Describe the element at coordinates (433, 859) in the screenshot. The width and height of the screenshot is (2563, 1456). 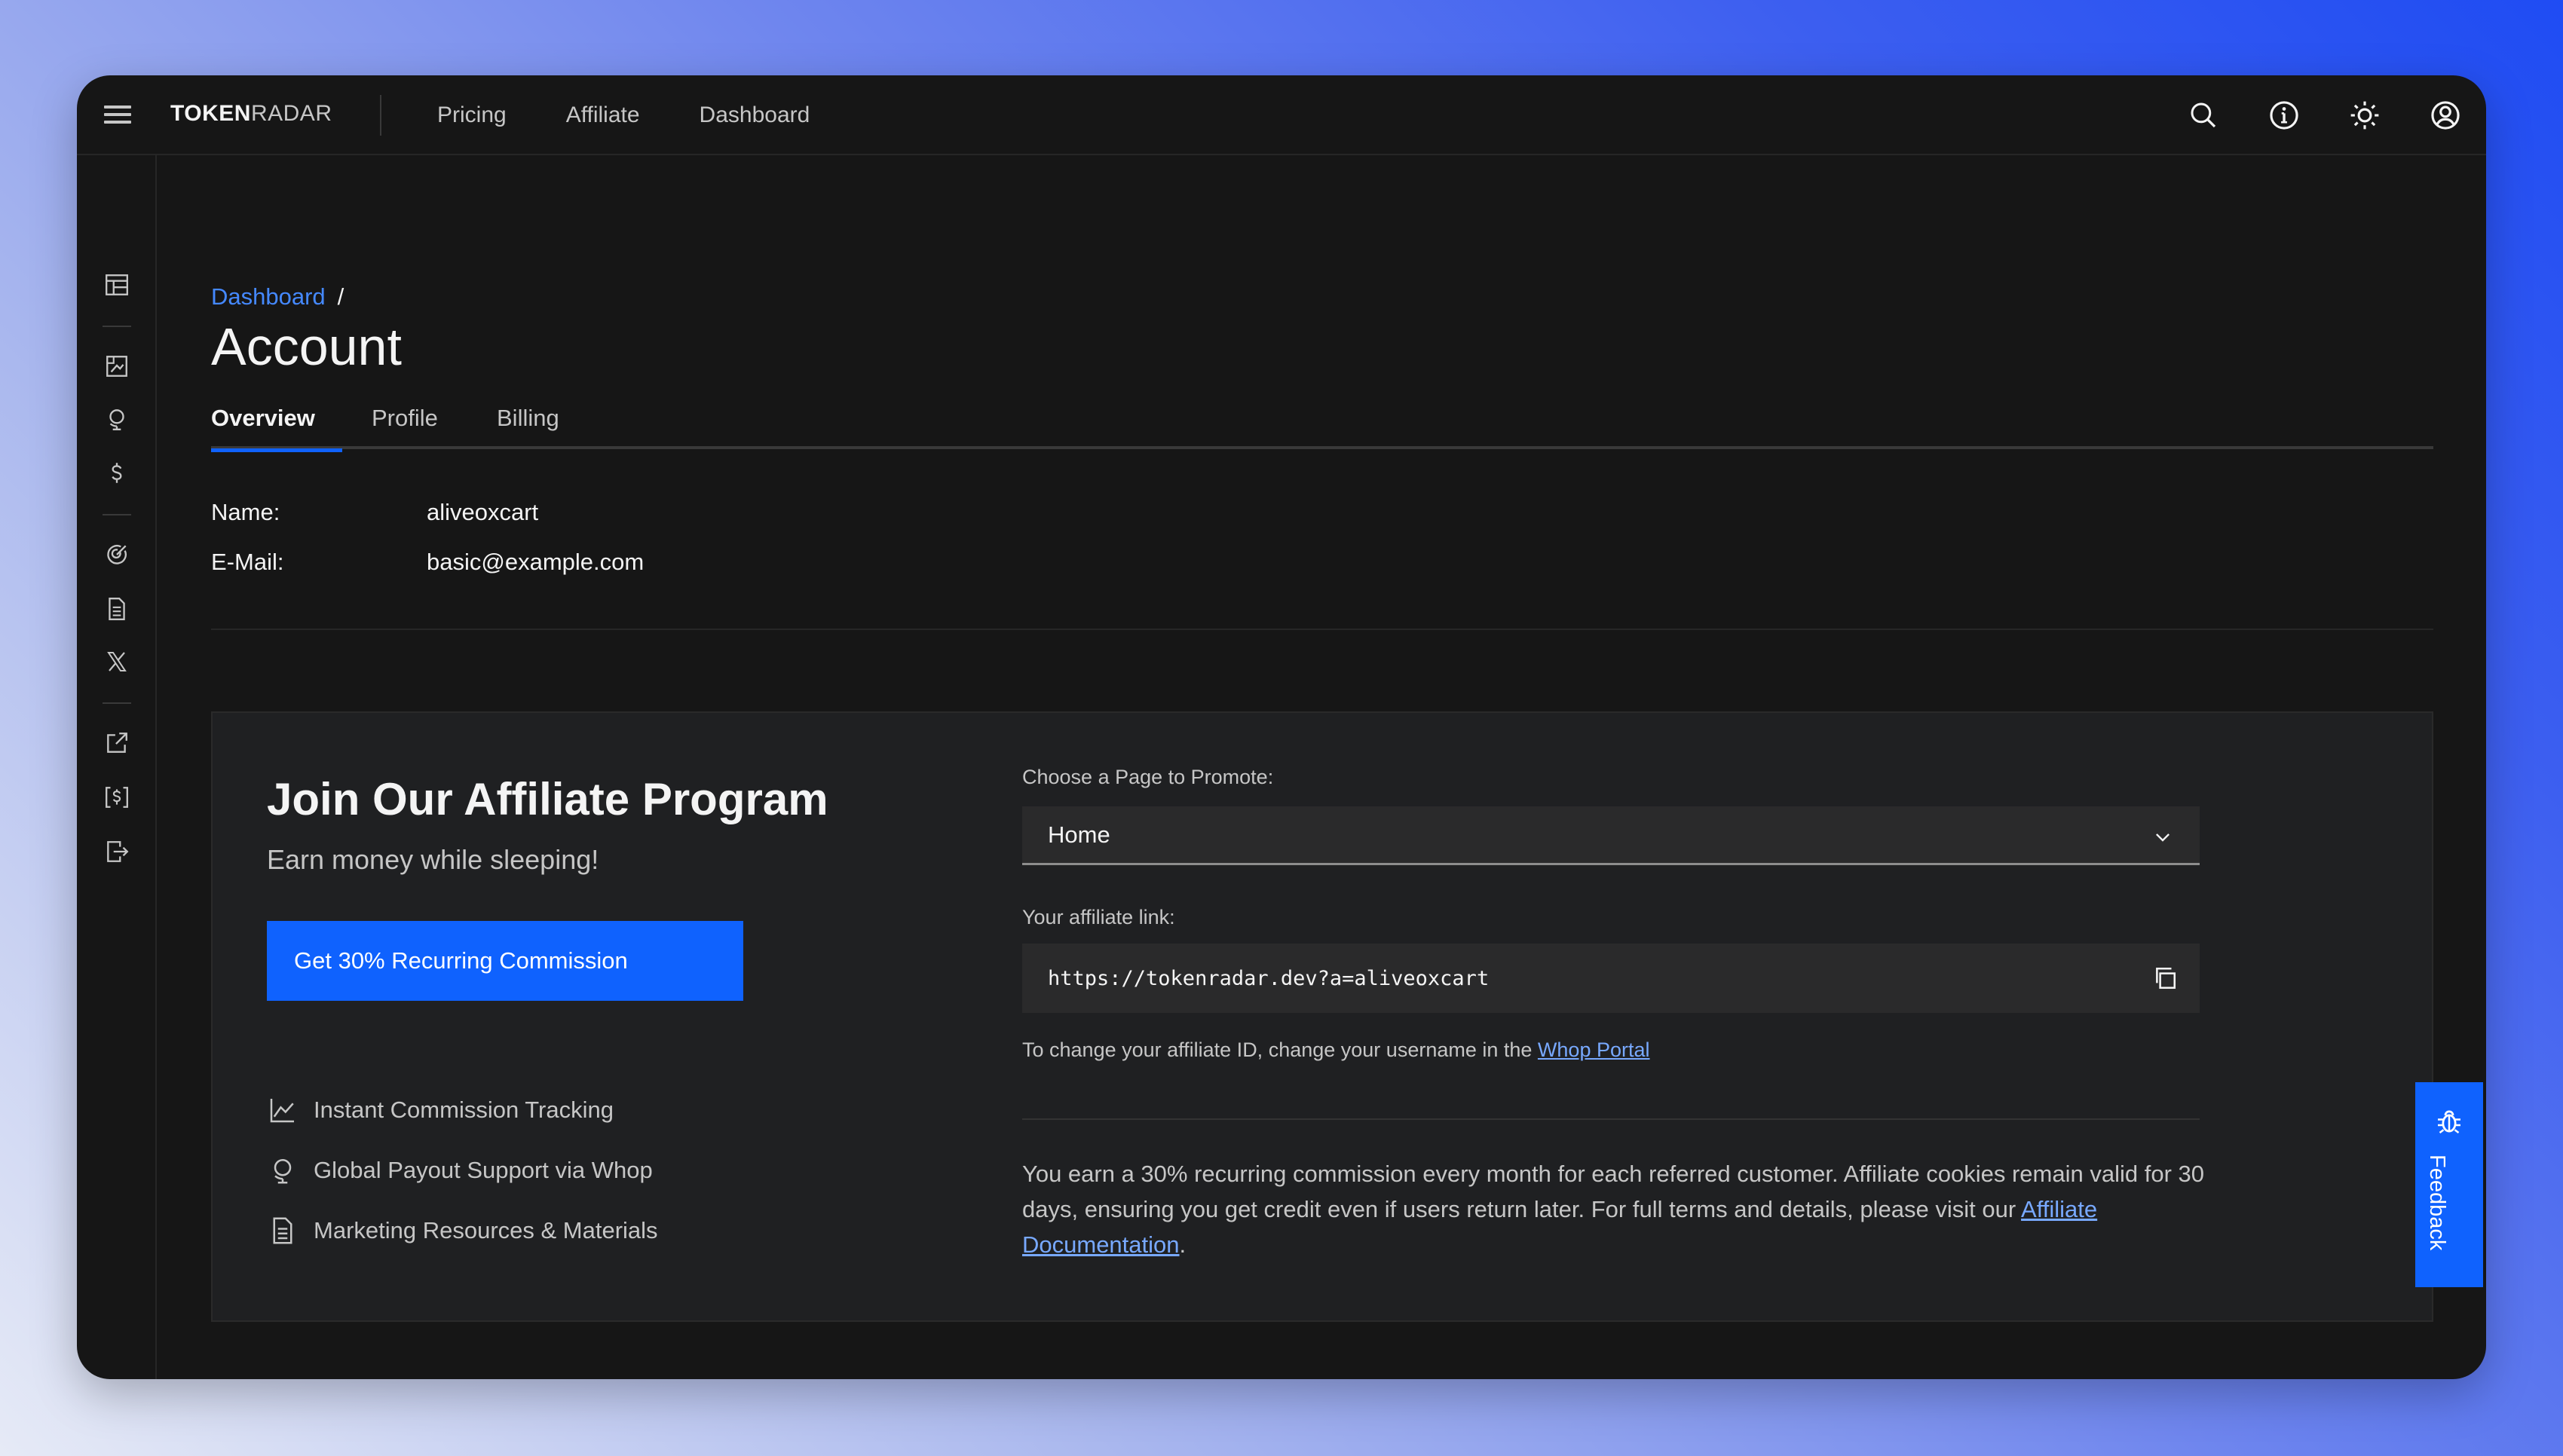
I see `affiliate-subtitle: Earn money while sleeping!` at that location.